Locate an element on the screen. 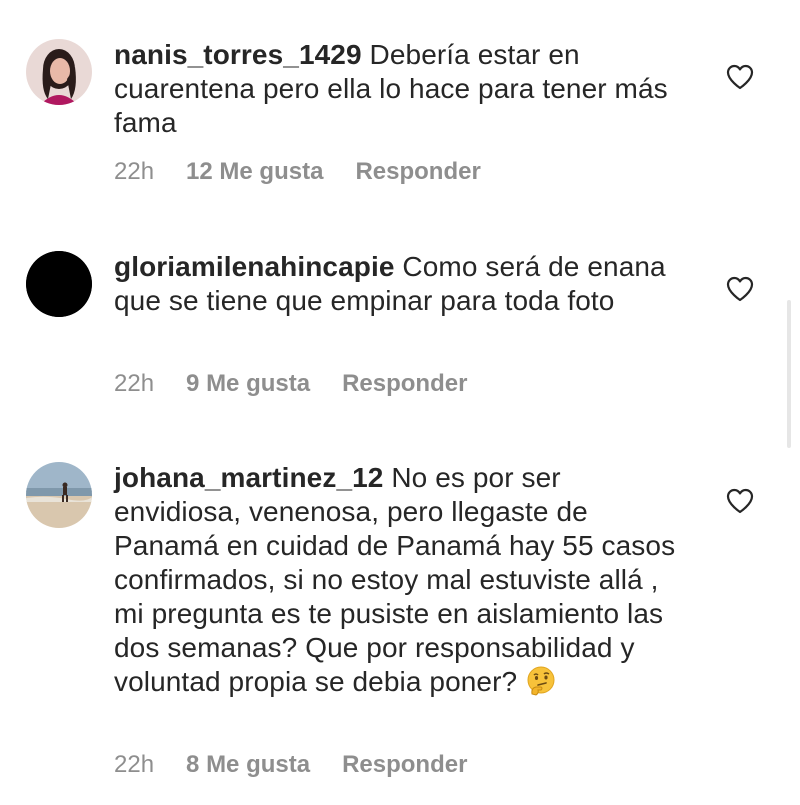 The width and height of the screenshot is (800, 805). comment-meta: 22h 8 Me gusta Responder is located at coordinates (290, 765).